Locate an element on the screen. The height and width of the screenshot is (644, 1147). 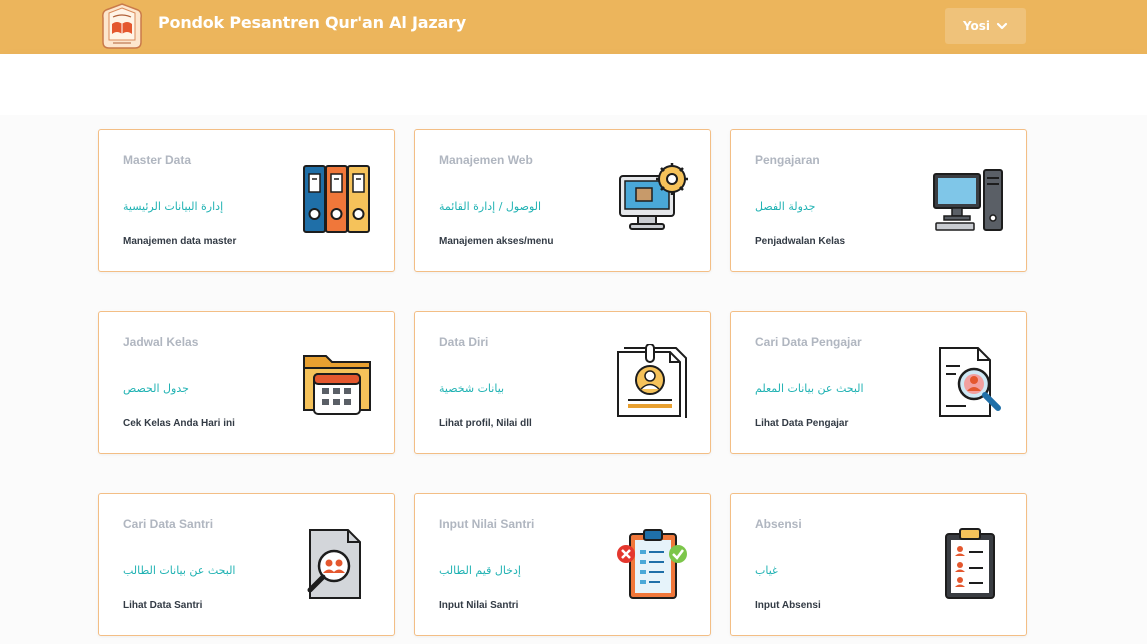
card-pengajaran: Pengajaran جدولة الفصل Penjadwalan Kelas is located at coordinates (878, 200).